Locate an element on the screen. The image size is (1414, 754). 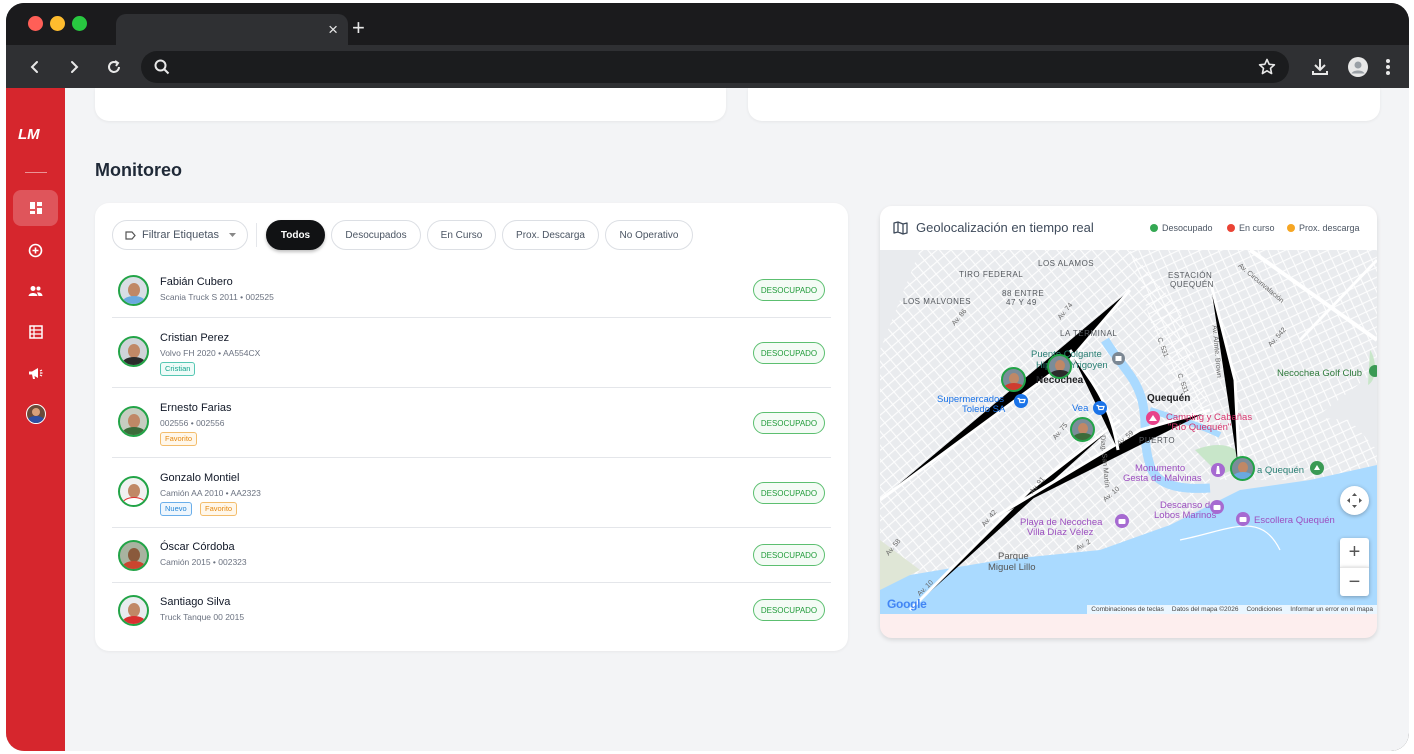
map-label: "Río Quequén" is located at coordinates (1200, 427).